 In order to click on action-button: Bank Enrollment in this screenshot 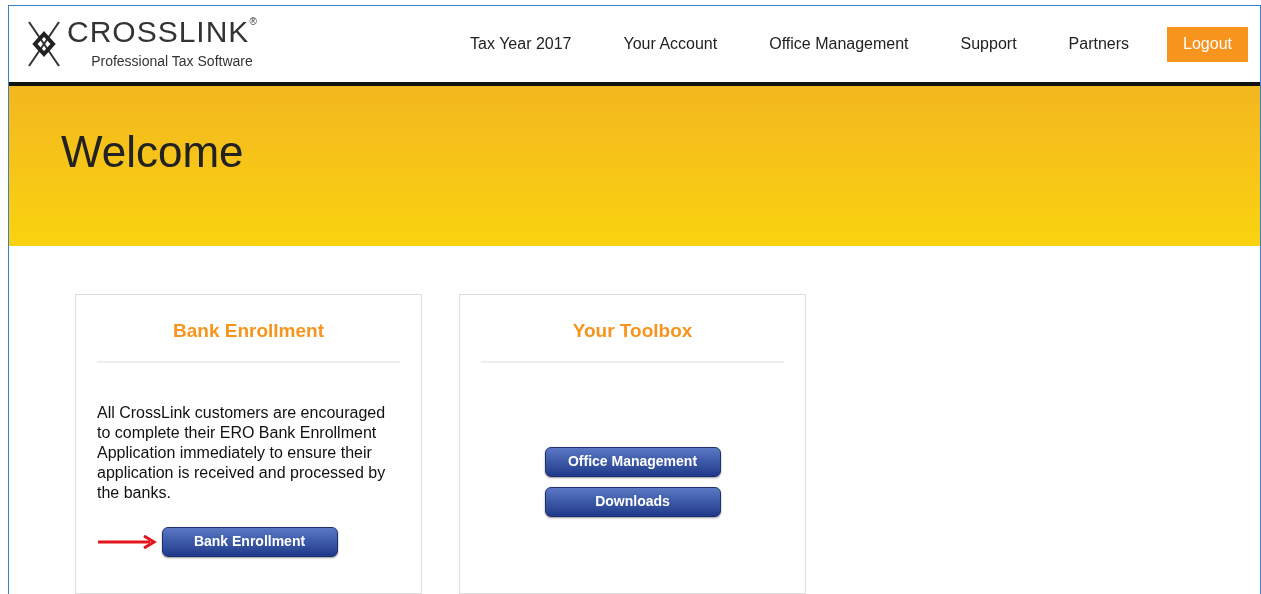, I will do `click(249, 541)`.